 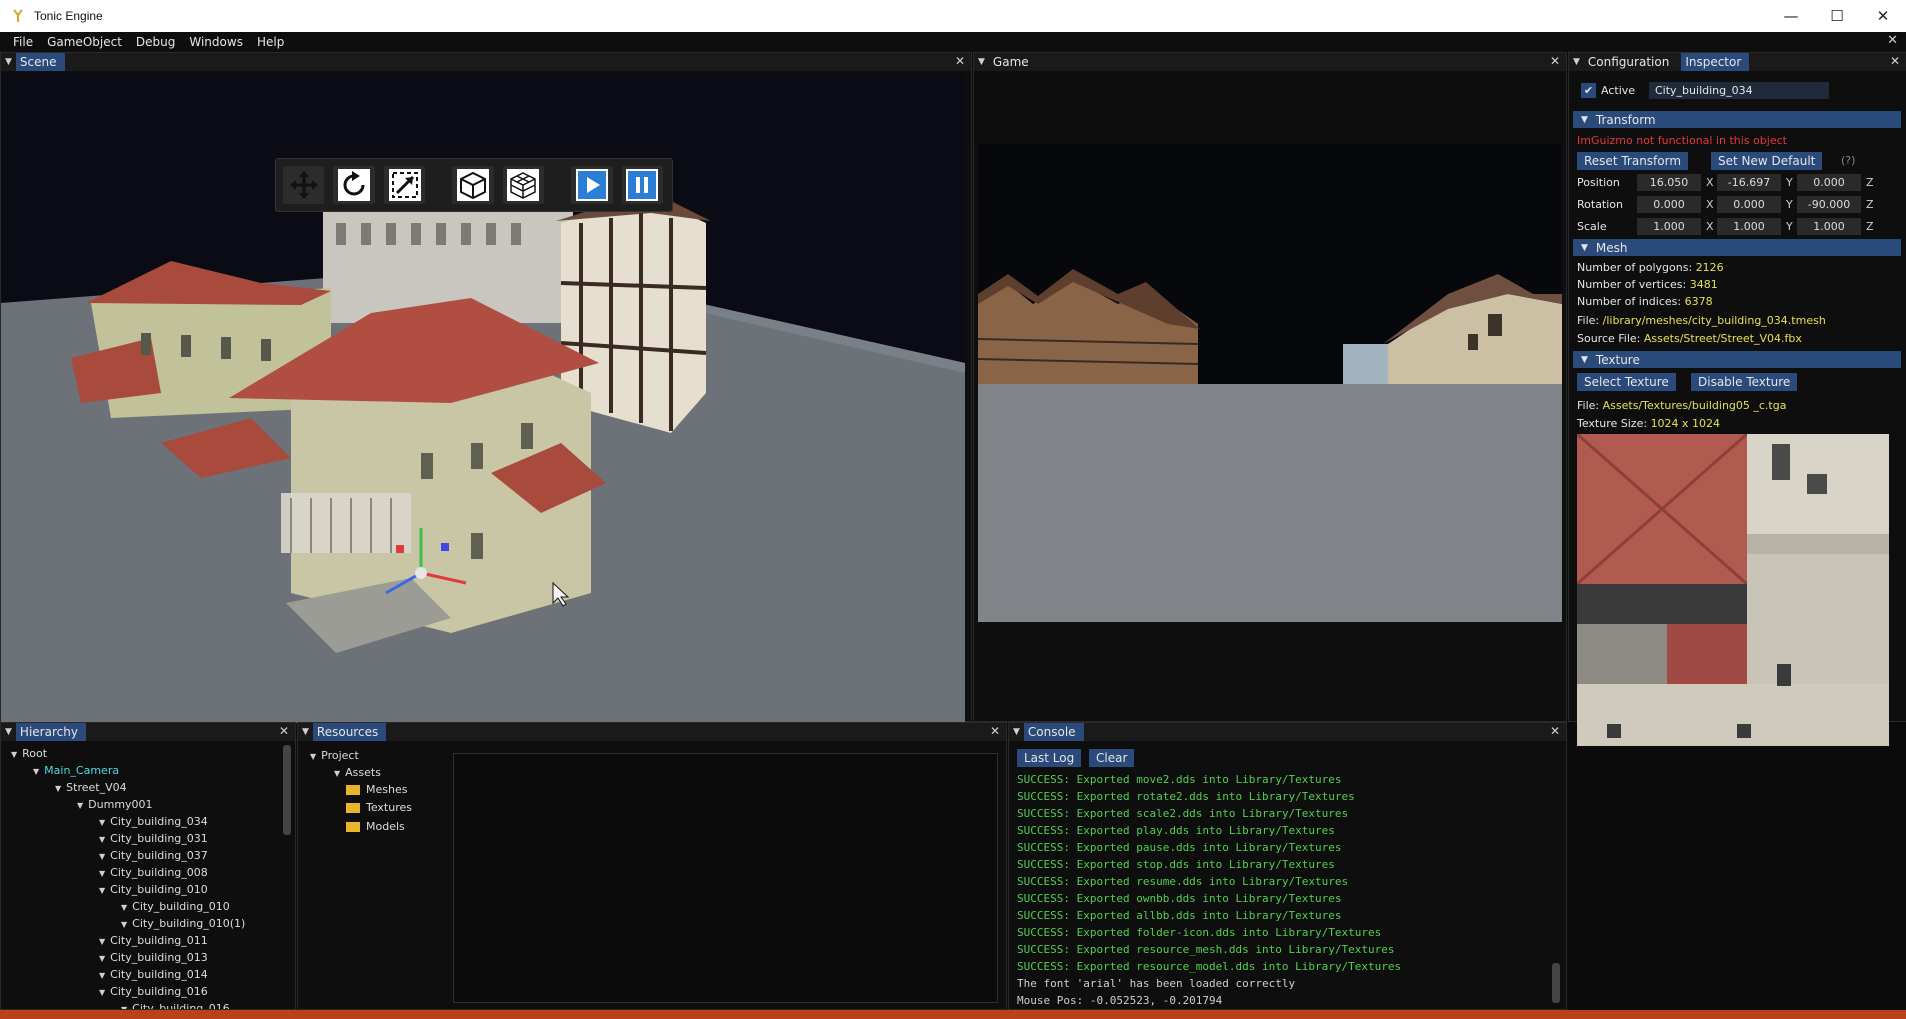 What do you see at coordinates (642, 185) in the screenshot?
I see `pause-button` at bounding box center [642, 185].